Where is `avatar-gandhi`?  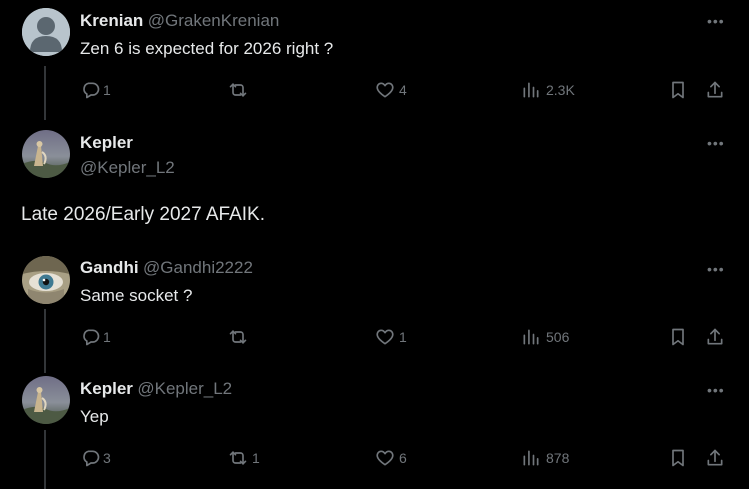
avatar-gandhi is located at coordinates (46, 280).